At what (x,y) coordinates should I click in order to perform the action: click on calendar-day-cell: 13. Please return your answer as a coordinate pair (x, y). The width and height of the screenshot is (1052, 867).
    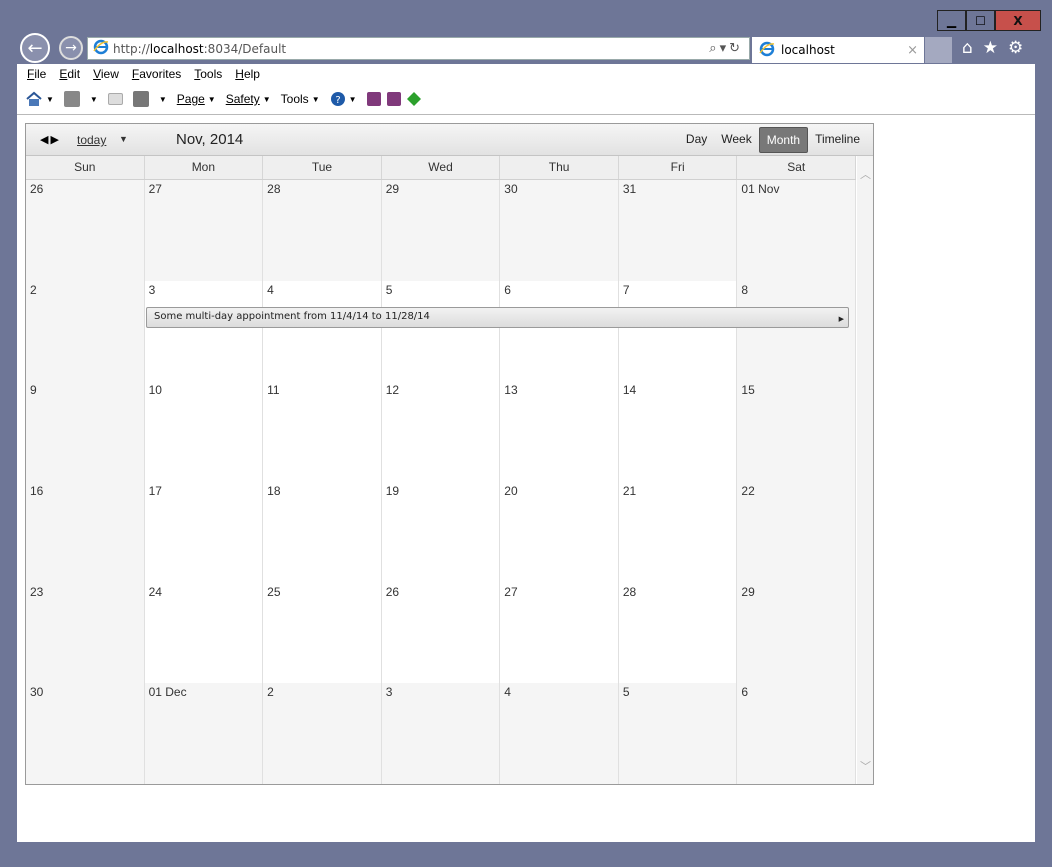
    Looking at the image, I should click on (559, 431).